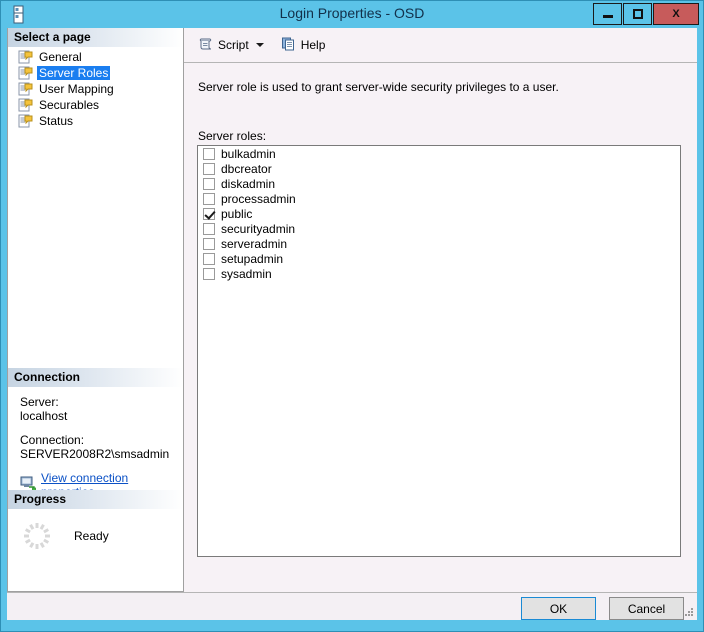 This screenshot has width=704, height=632. I want to click on minimize-button, so click(607, 14).